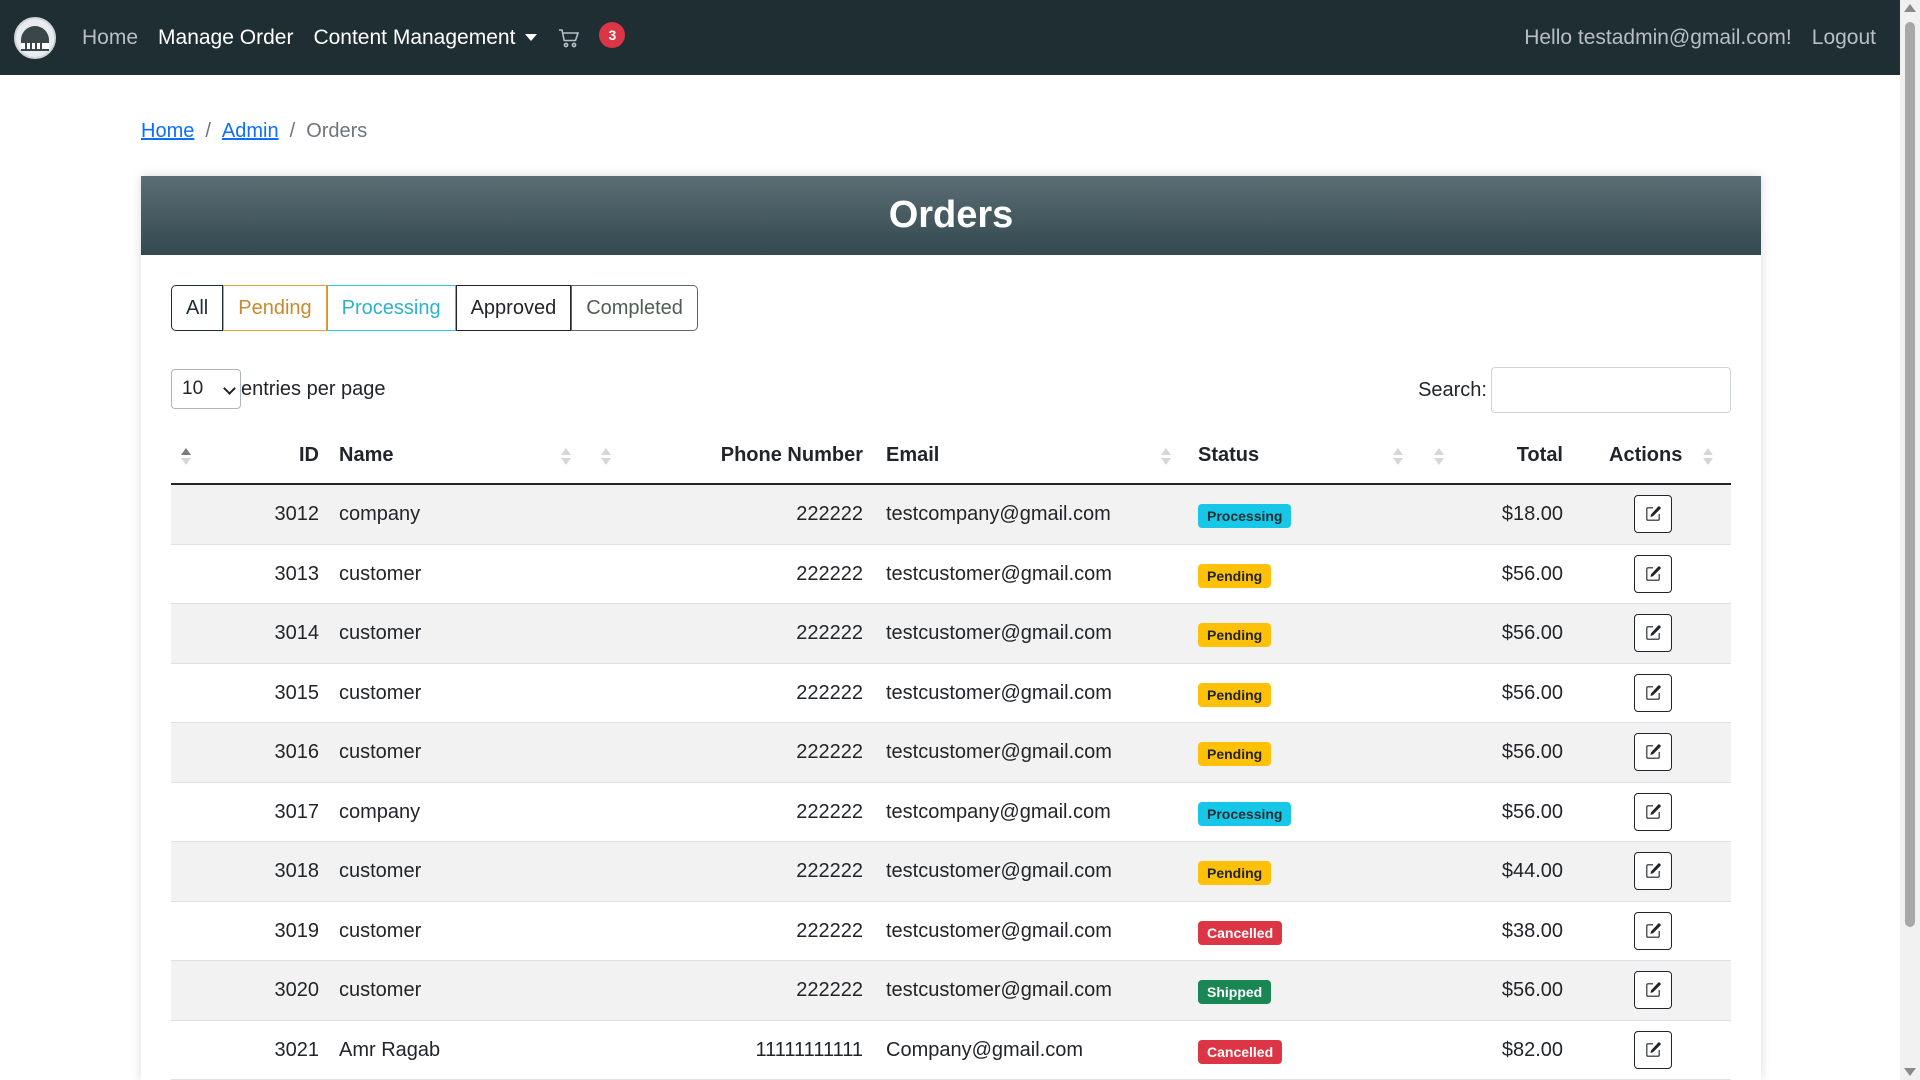 This screenshot has height=1080, width=1920. Describe the element at coordinates (250, 131) in the screenshot. I see `breadcrumb-admin-link: Admin` at that location.